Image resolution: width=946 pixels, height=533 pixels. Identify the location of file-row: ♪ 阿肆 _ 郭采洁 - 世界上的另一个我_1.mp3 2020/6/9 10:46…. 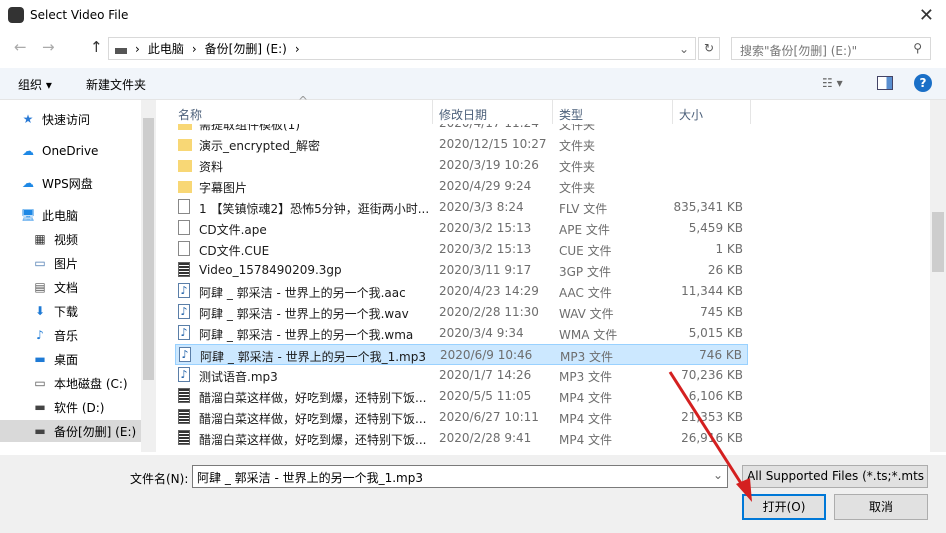
(461, 354).